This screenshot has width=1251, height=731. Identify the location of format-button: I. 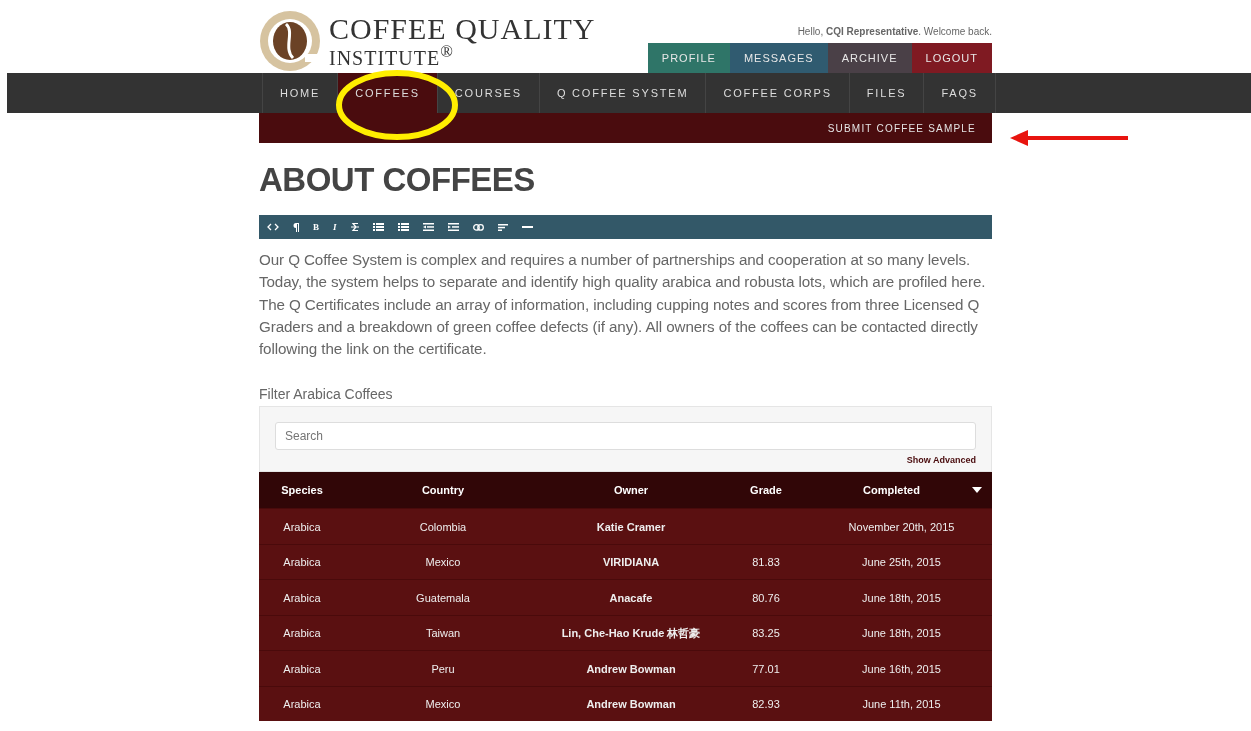
(335, 227).